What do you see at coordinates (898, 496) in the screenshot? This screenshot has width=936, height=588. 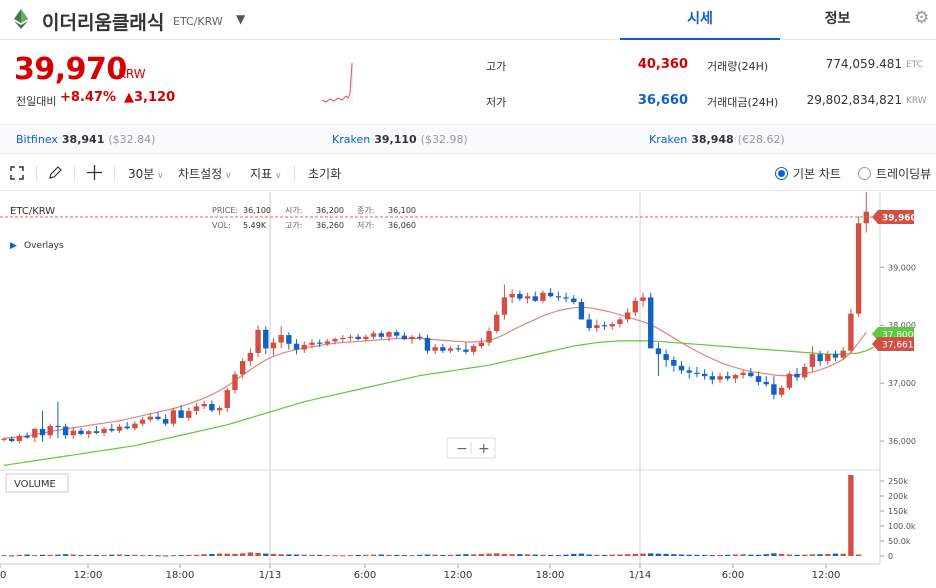 I see `volume-tick-label: 200k` at bounding box center [898, 496].